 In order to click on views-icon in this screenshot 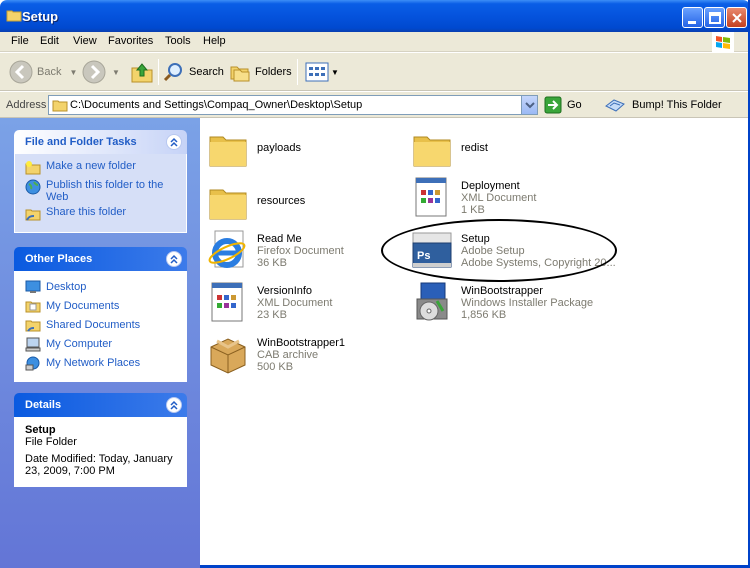, I will do `click(317, 72)`.